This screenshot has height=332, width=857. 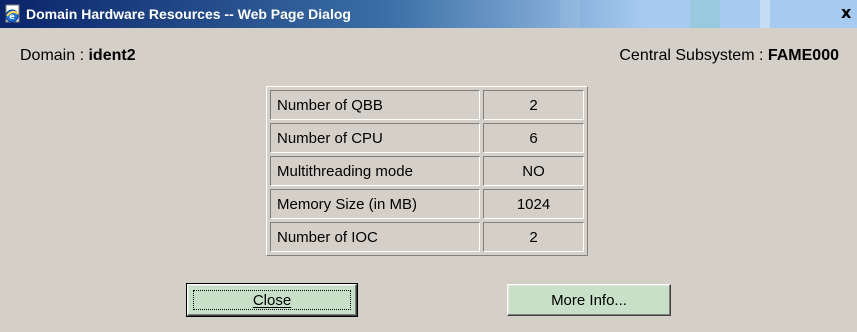 I want to click on resource-label: Number of IOC, so click(x=375, y=237).